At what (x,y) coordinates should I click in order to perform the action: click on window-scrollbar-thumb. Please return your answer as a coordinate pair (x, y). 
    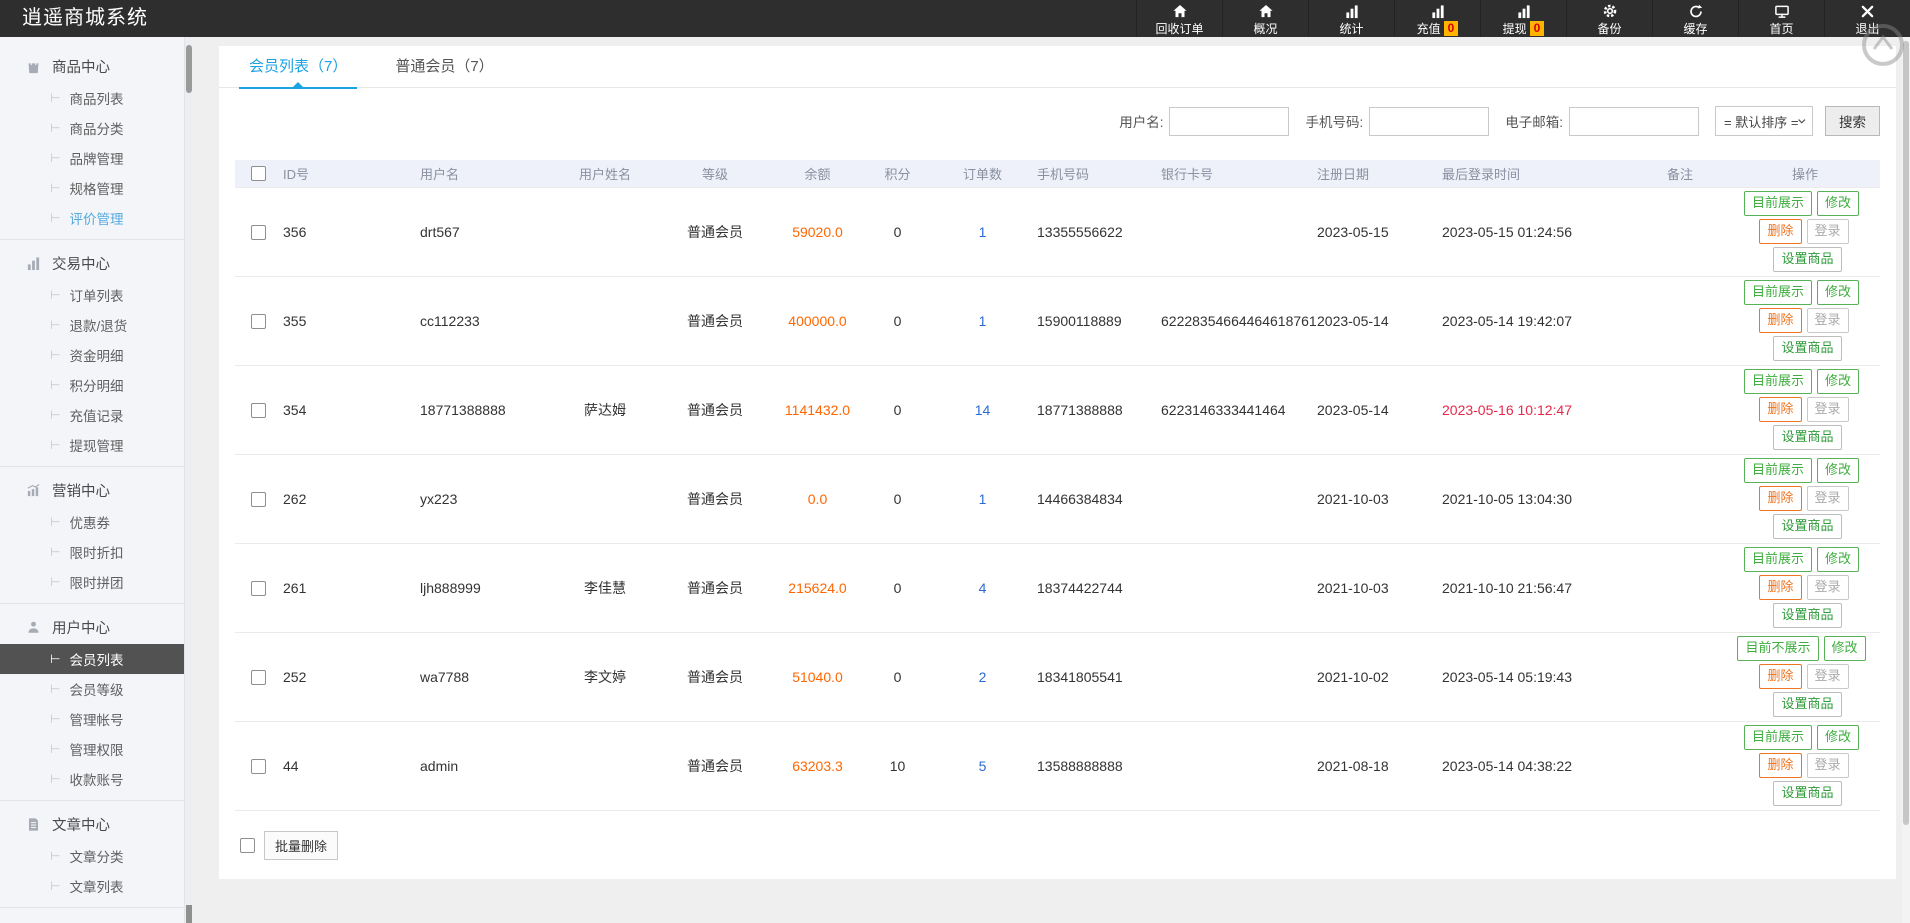
    Looking at the image, I should click on (1906, 433).